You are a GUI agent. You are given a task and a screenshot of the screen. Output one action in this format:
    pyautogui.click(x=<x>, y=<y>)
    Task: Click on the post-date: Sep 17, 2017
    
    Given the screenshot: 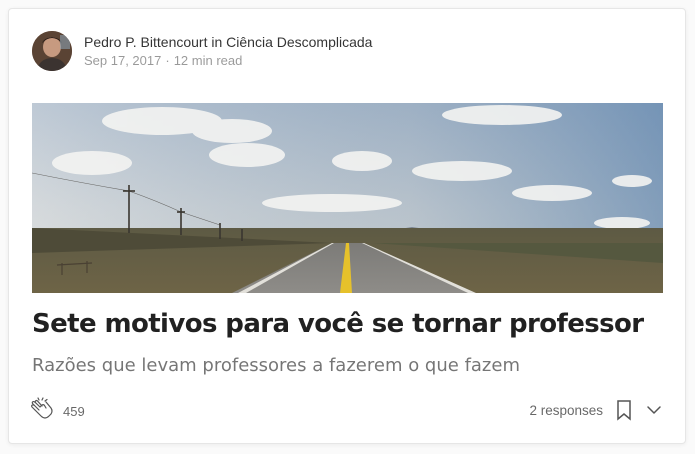 What is the action you would take?
    pyautogui.click(x=122, y=60)
    